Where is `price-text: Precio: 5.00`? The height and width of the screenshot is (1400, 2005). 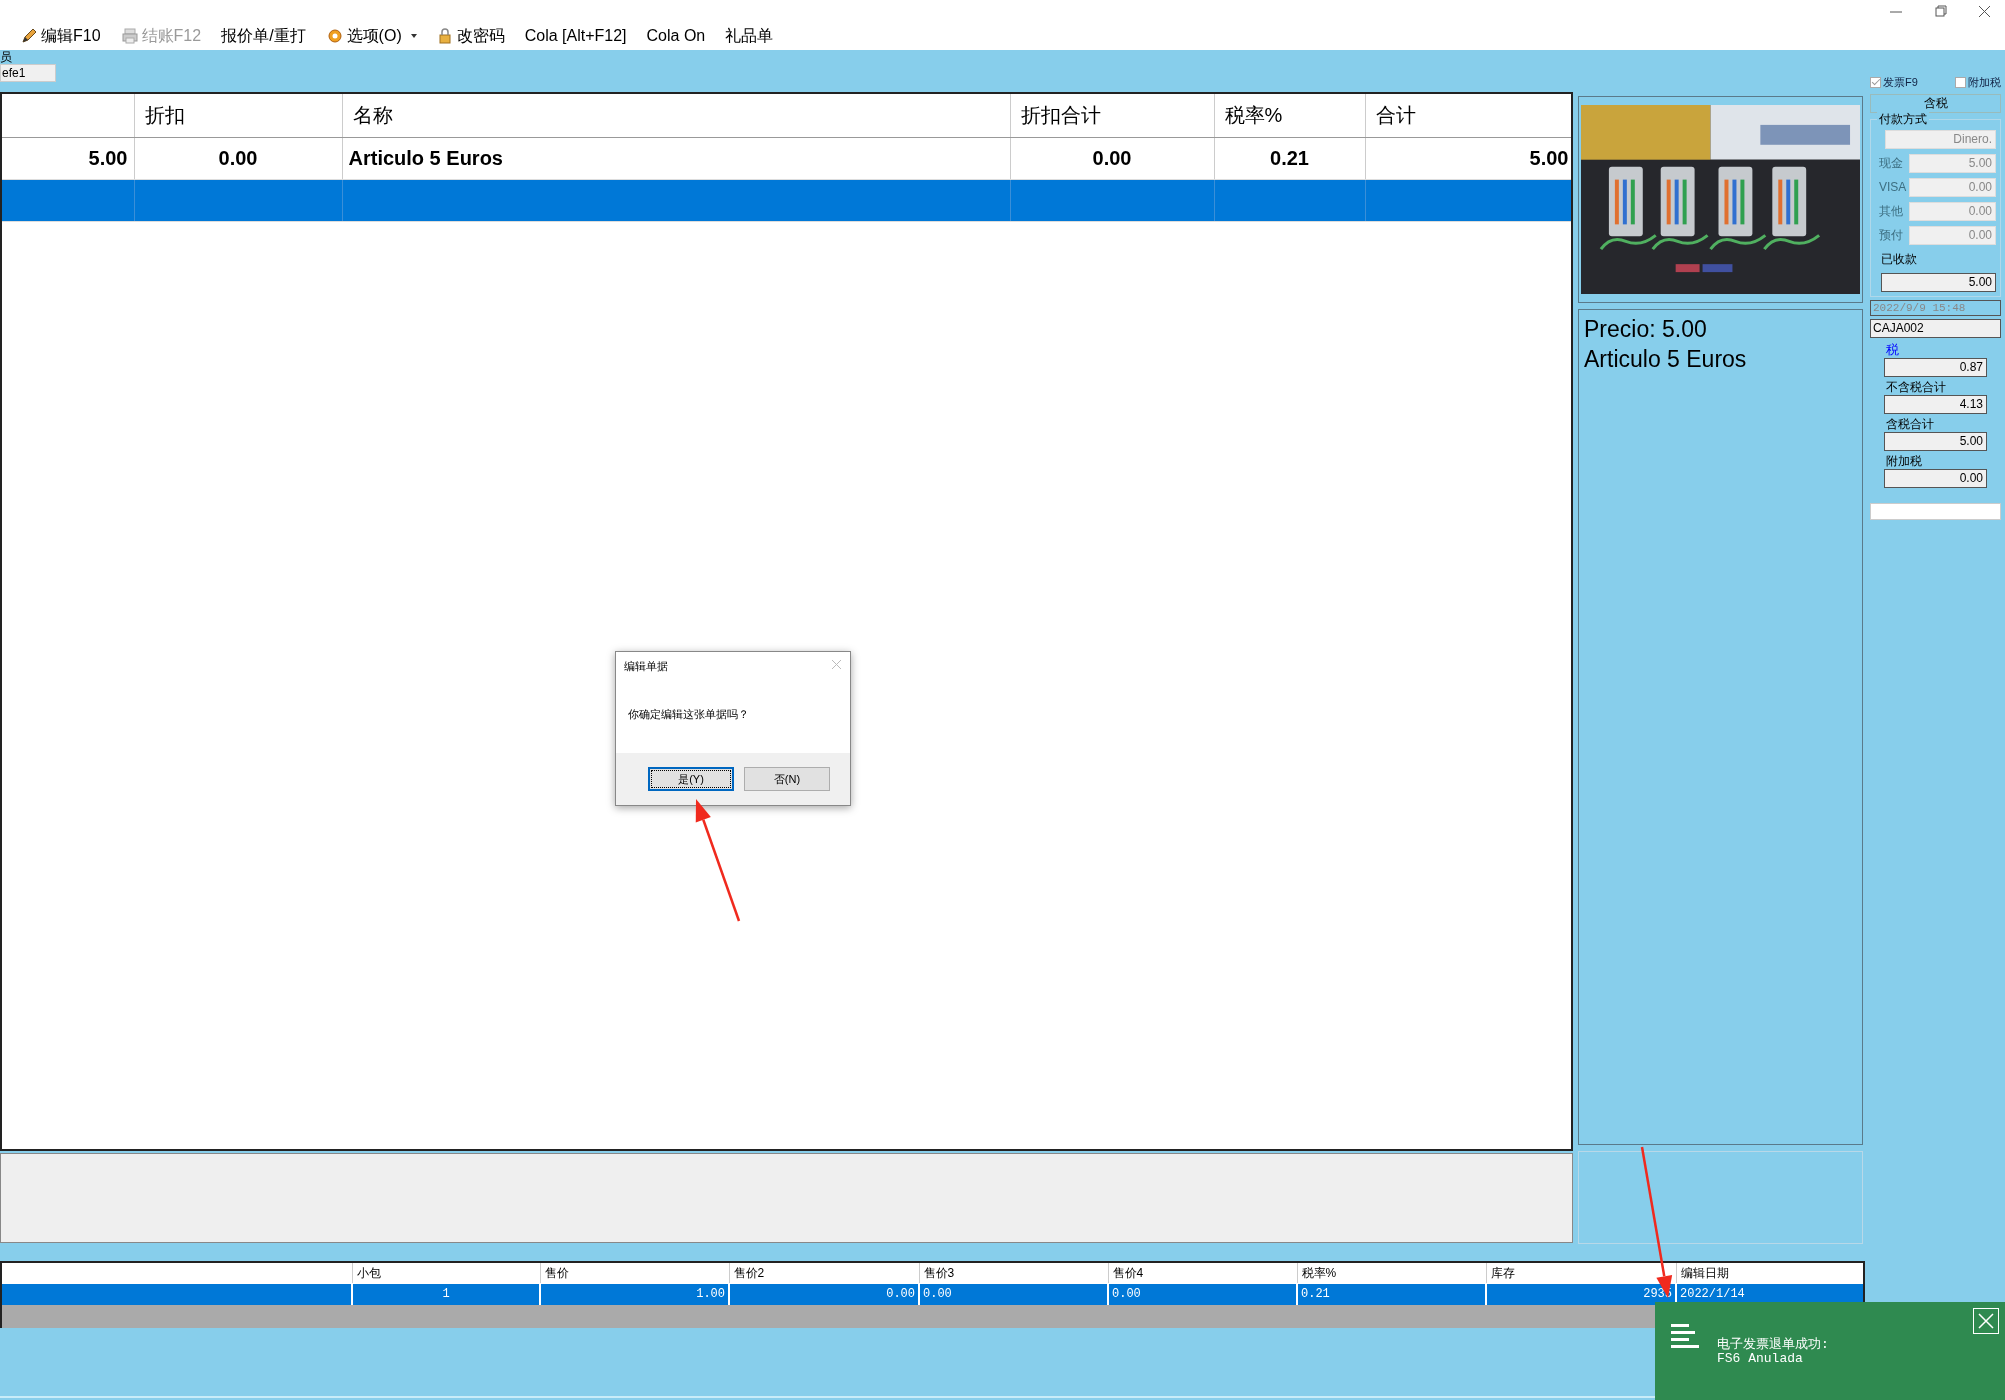 price-text: Precio: 5.00 is located at coordinates (1646, 329).